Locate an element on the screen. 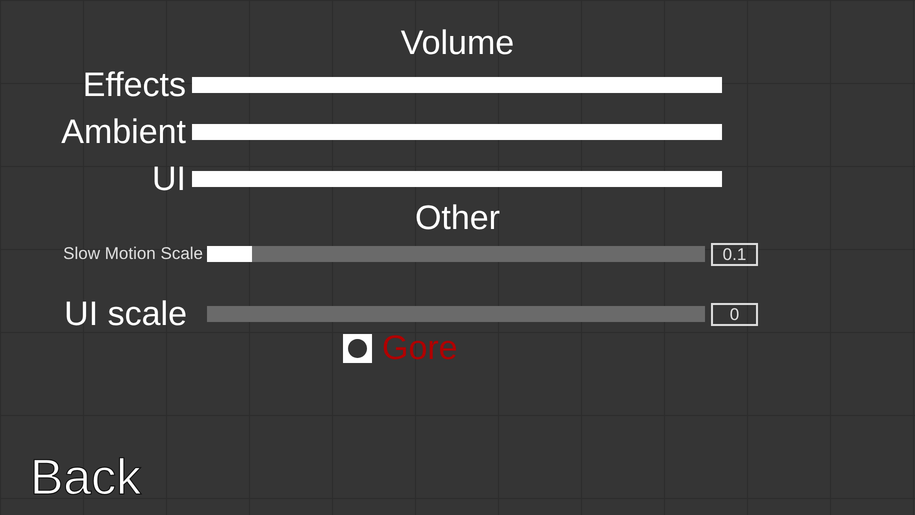  slider-label: Ambient is located at coordinates (123, 131).